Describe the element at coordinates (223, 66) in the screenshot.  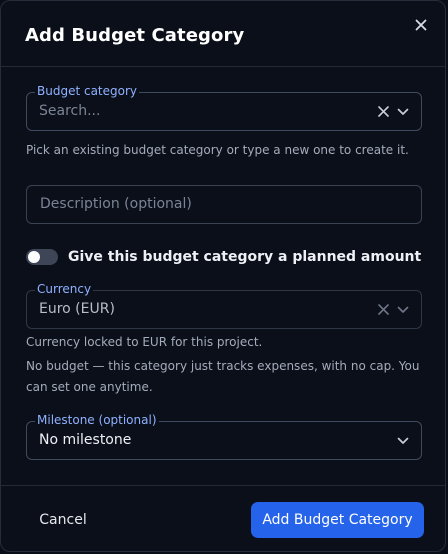
I see `header-divider` at that location.